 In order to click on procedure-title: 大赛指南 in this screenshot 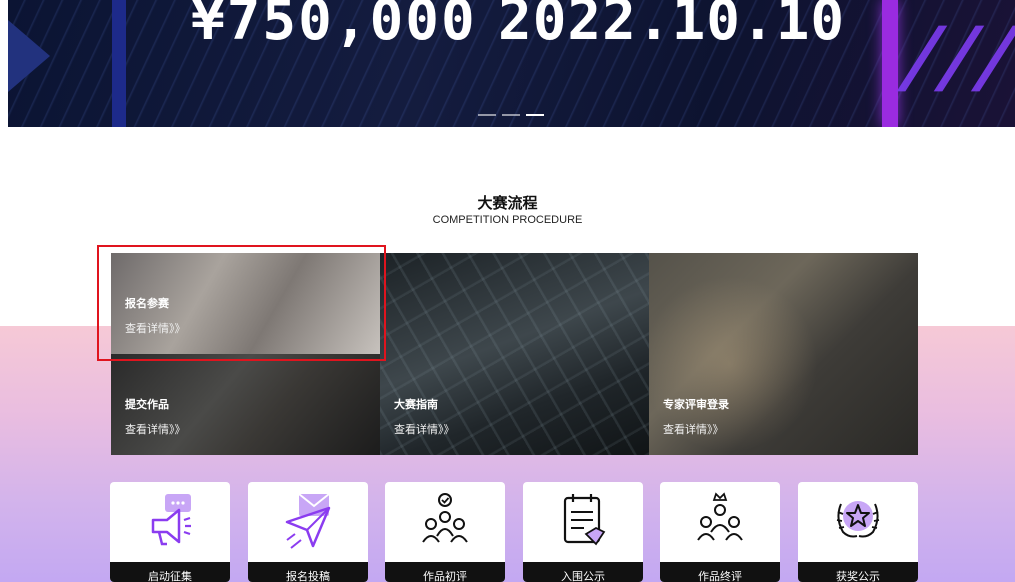, I will do `click(416, 405)`.